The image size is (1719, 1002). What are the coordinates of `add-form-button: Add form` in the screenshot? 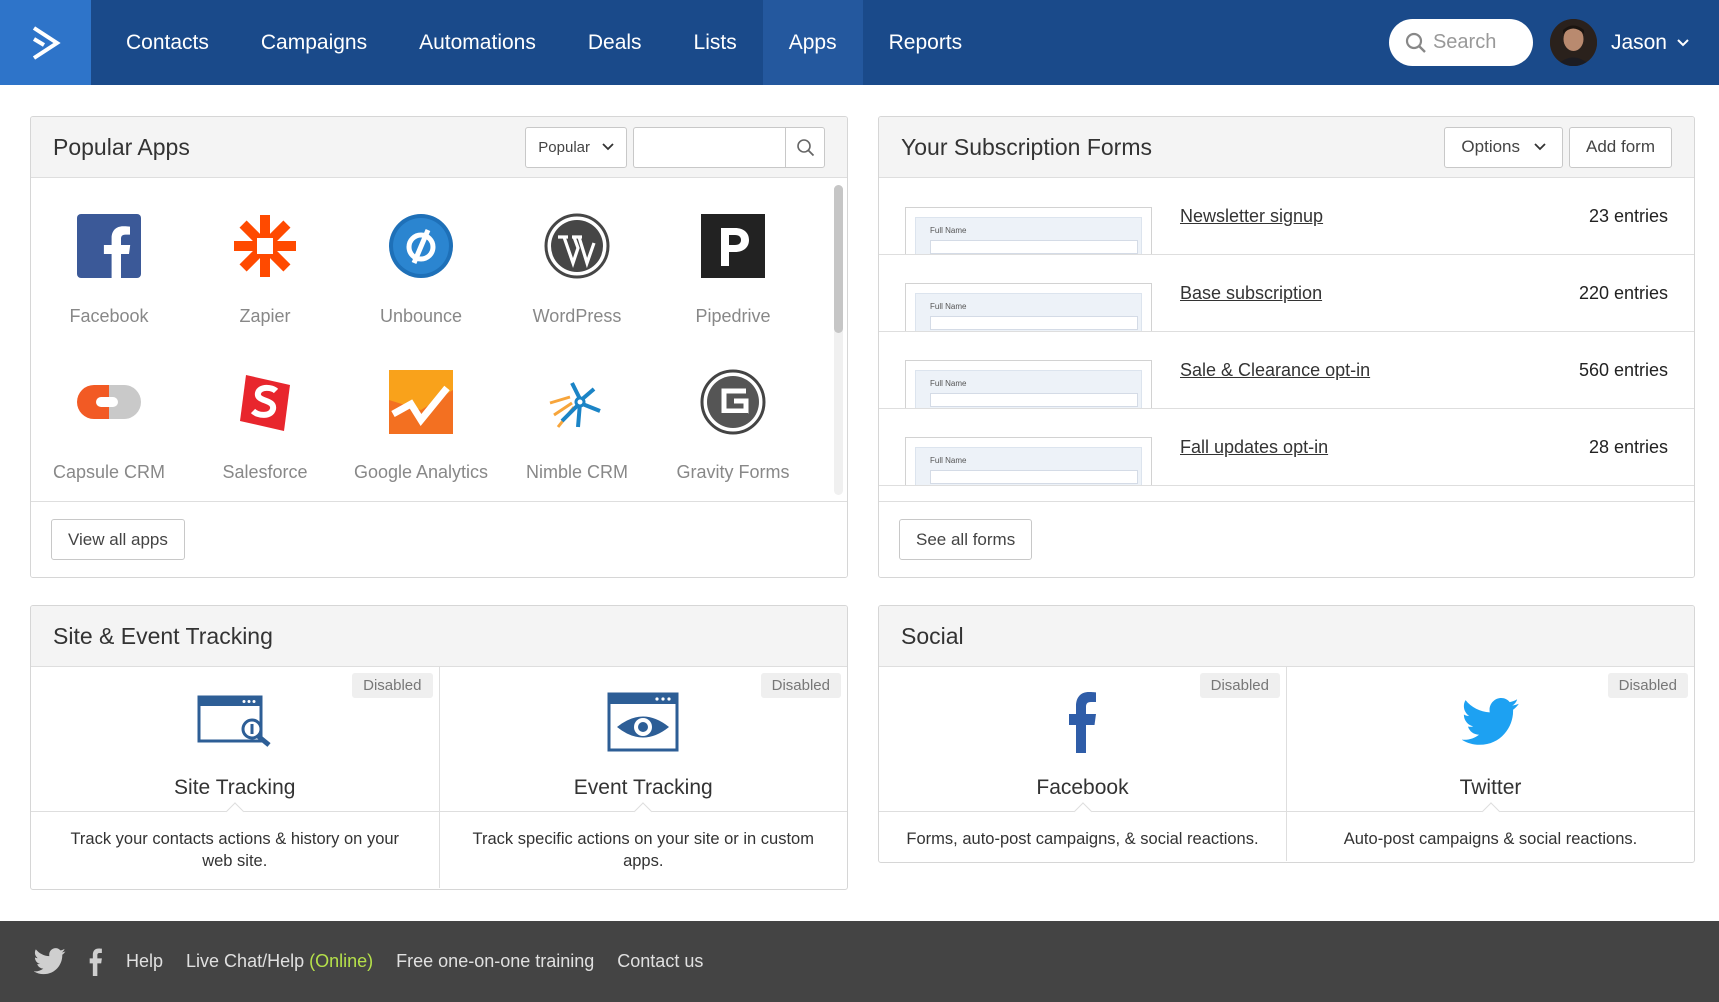 It's located at (1620, 147).